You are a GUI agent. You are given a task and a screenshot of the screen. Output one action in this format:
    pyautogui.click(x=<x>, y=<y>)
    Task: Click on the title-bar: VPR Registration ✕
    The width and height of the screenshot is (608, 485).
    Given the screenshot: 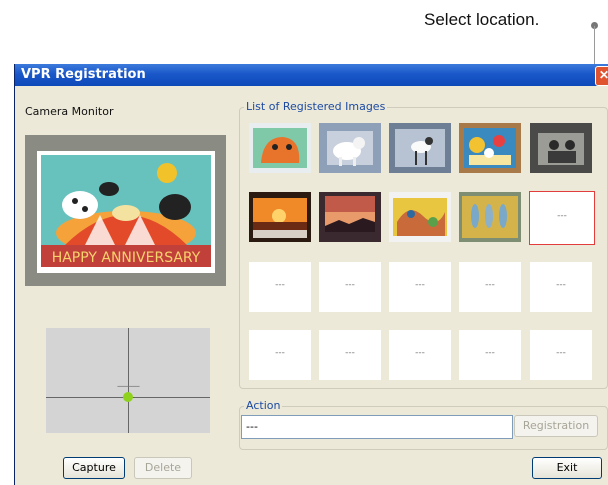 What is the action you would take?
    pyautogui.click(x=311, y=75)
    